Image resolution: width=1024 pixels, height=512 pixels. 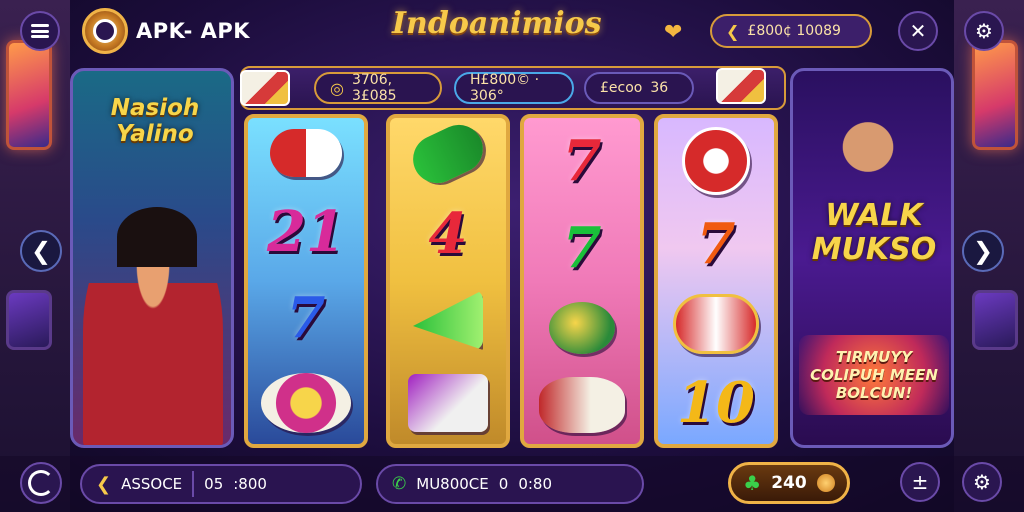 What do you see at coordinates (503, 484) in the screenshot?
I see `win-code: 0` at bounding box center [503, 484].